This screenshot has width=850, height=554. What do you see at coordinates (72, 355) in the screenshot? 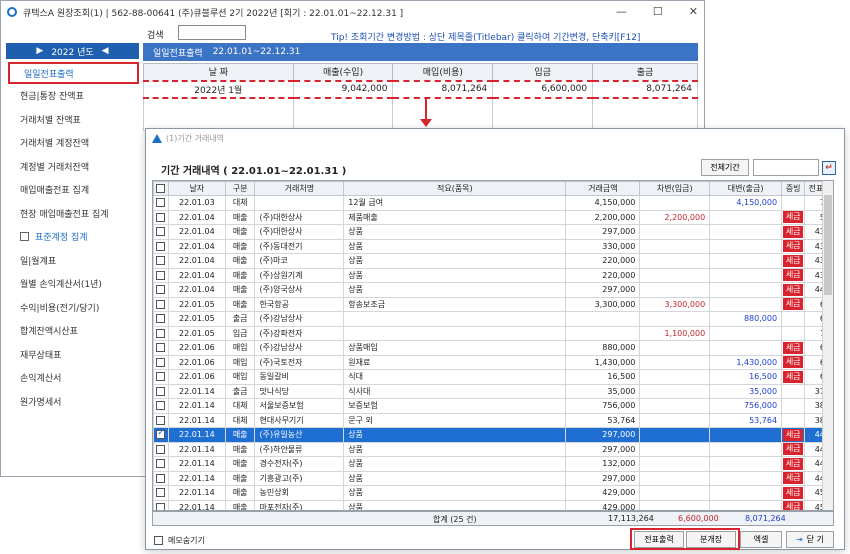
I see `sidebar-item-12: 재무상태표` at bounding box center [72, 355].